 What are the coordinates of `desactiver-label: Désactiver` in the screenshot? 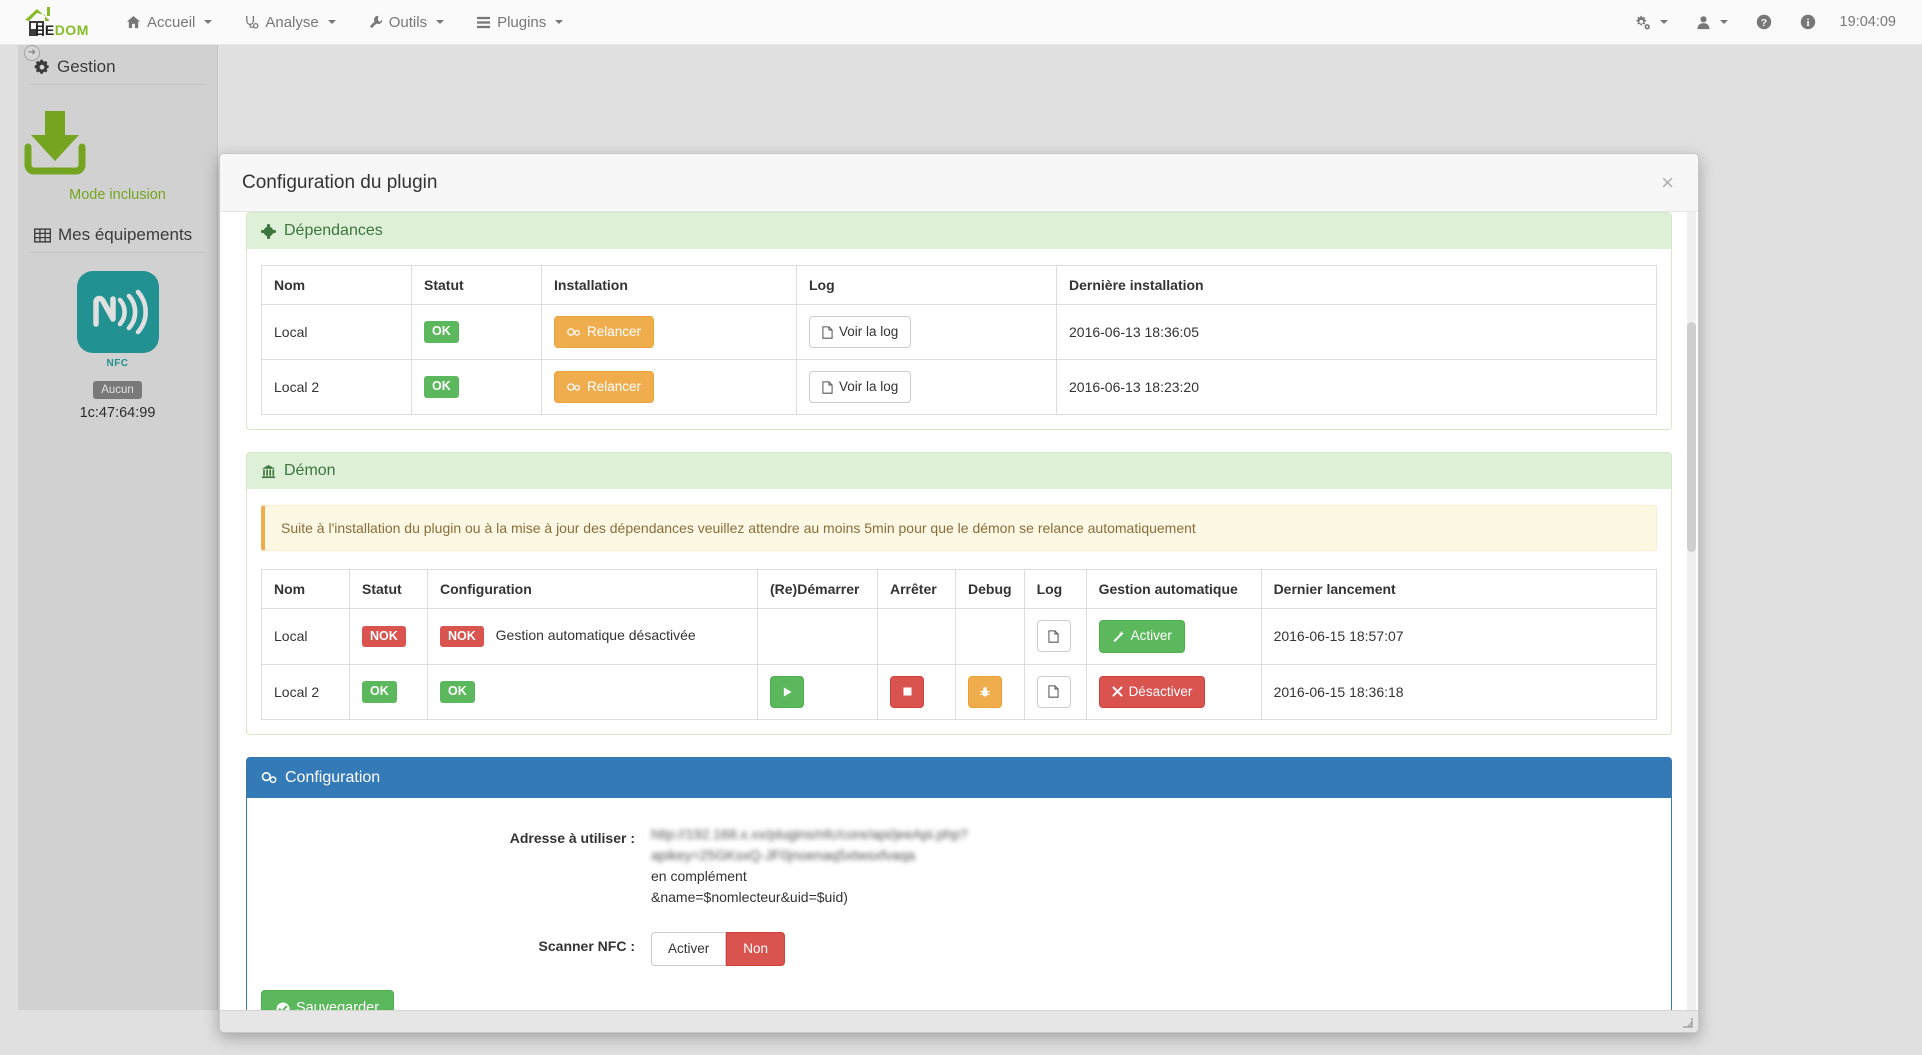 It's located at (1160, 691).